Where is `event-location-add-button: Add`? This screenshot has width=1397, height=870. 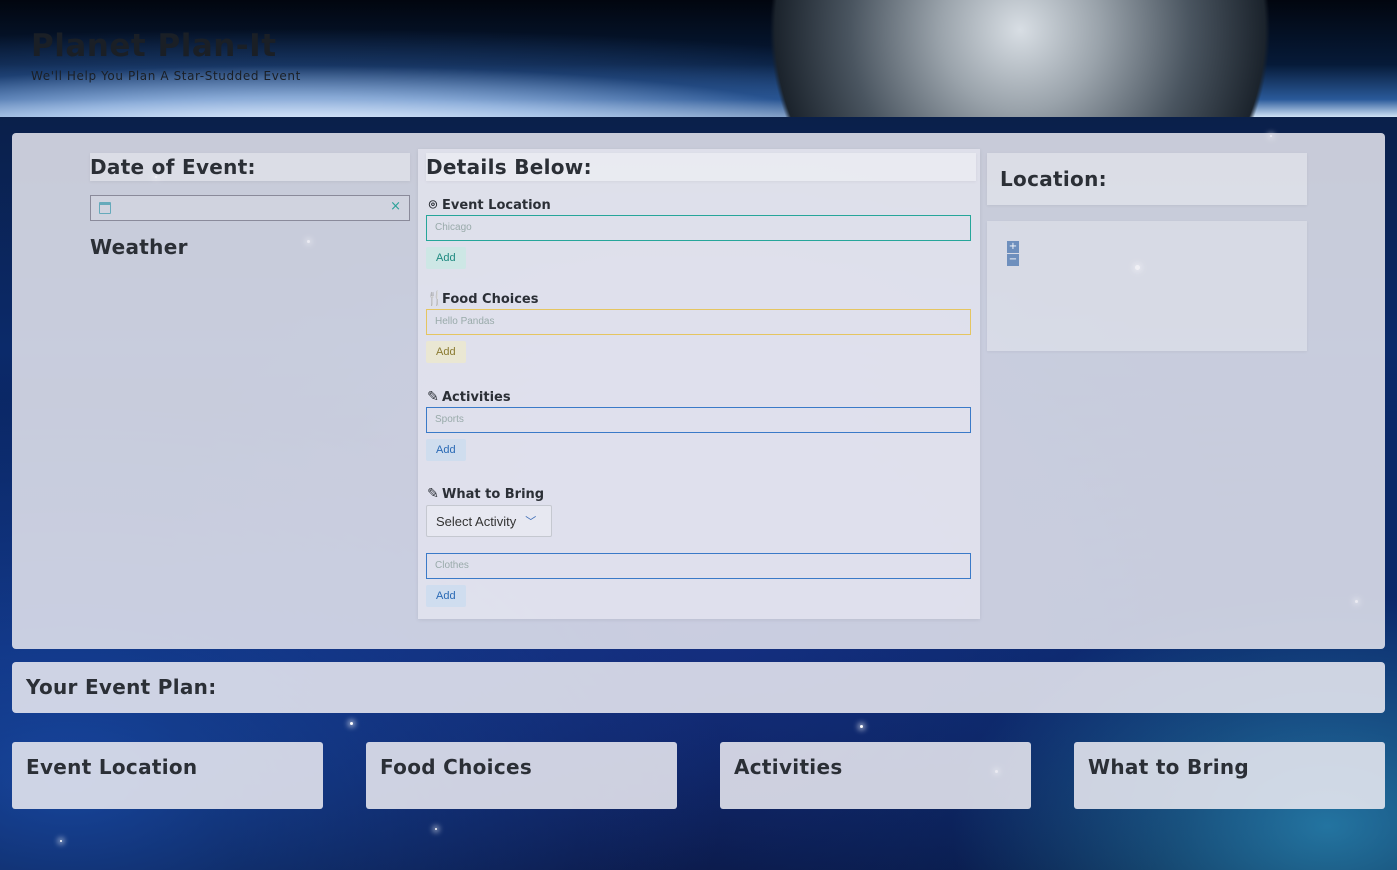
event-location-add-button: Add is located at coordinates (446, 258).